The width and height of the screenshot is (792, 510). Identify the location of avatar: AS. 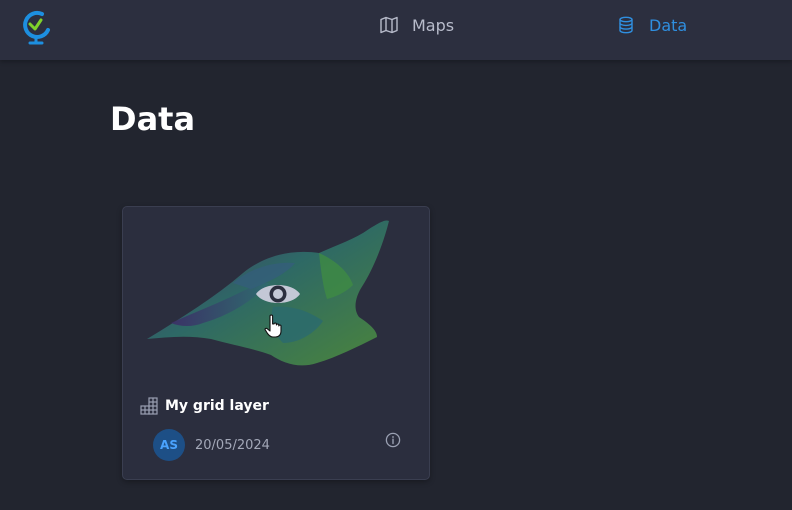
(169, 445).